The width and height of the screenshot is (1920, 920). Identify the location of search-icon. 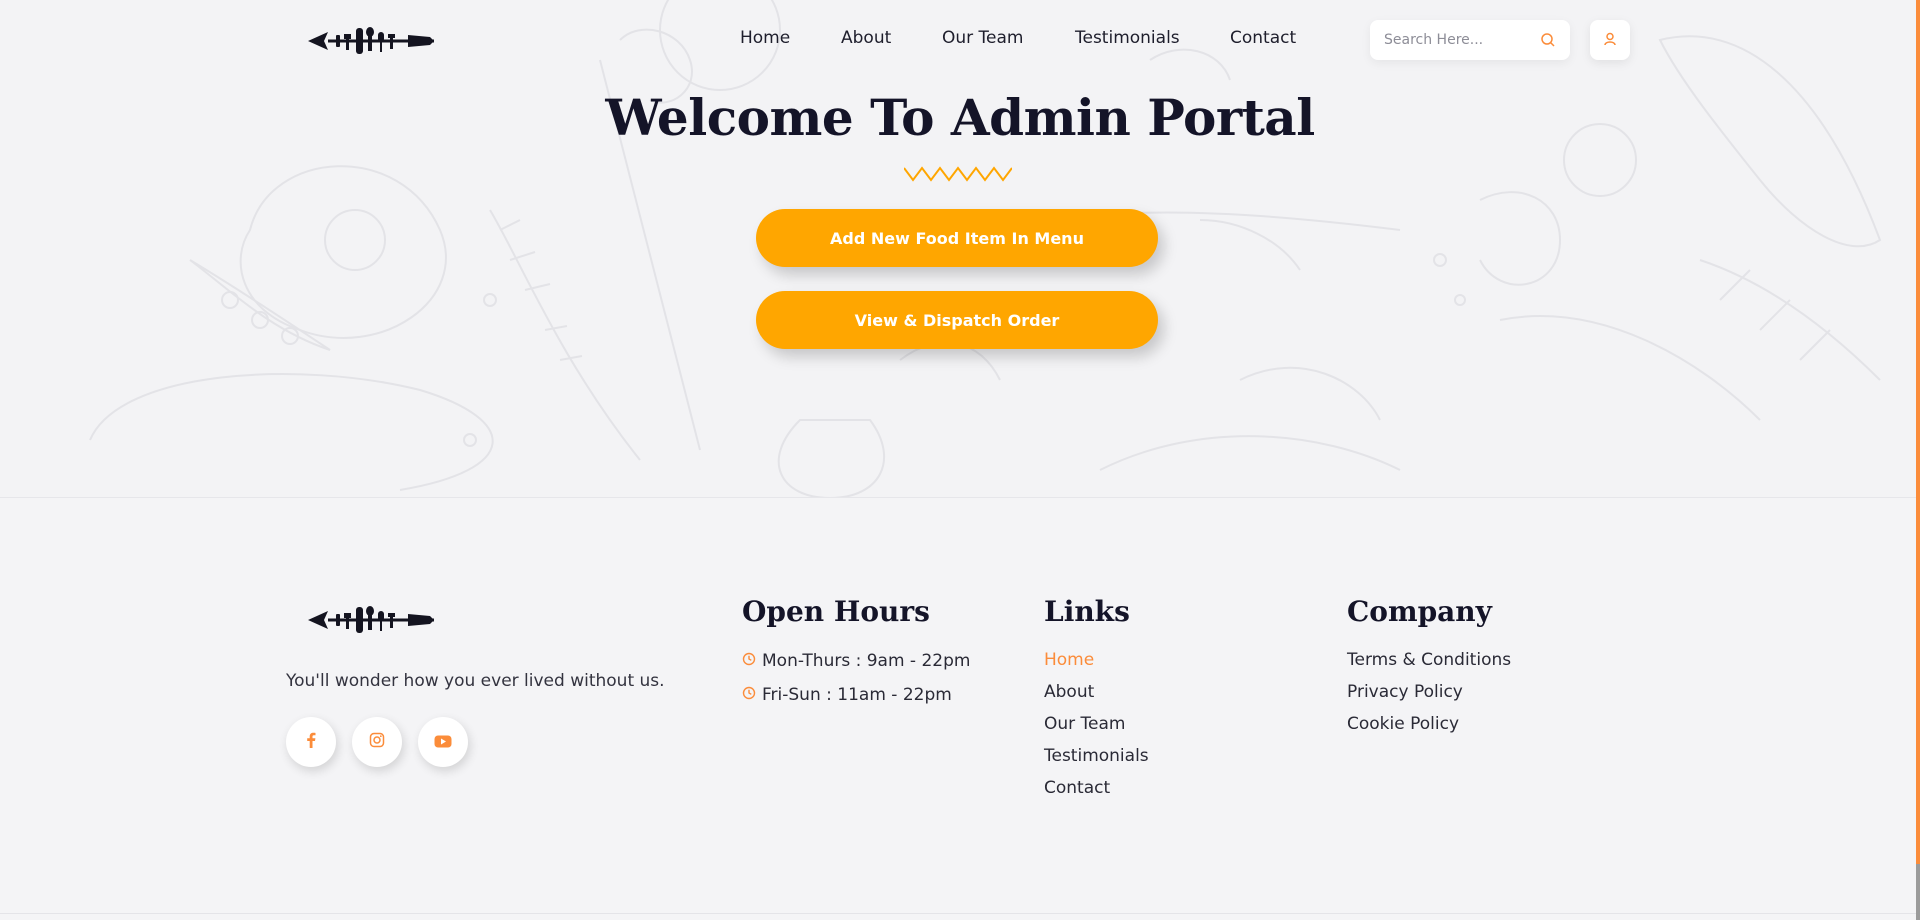
(1548, 42).